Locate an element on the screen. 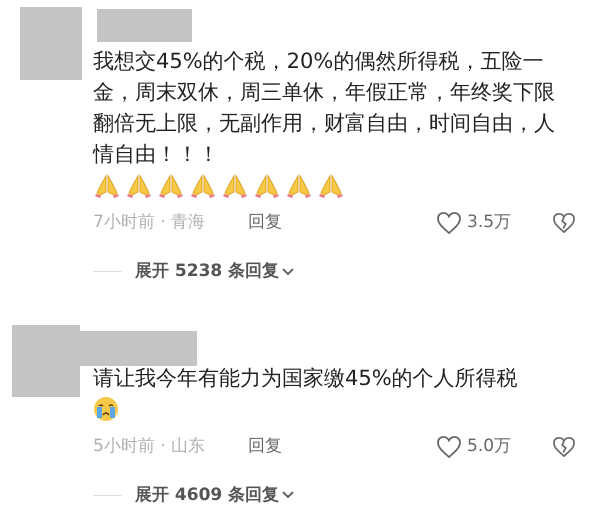 The width and height of the screenshot is (600, 506). expand-replies-link: 展开 4609 条回复 is located at coordinates (215, 494).